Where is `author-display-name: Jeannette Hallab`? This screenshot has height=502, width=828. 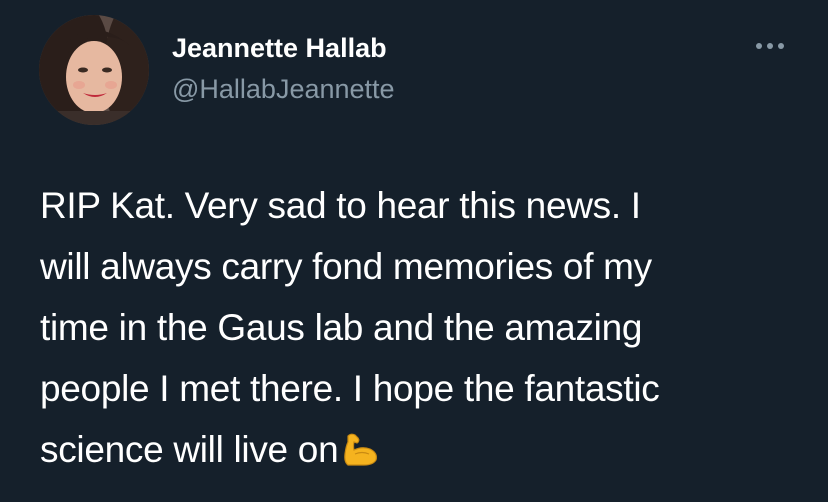
author-display-name: Jeannette Hallab is located at coordinates (279, 48).